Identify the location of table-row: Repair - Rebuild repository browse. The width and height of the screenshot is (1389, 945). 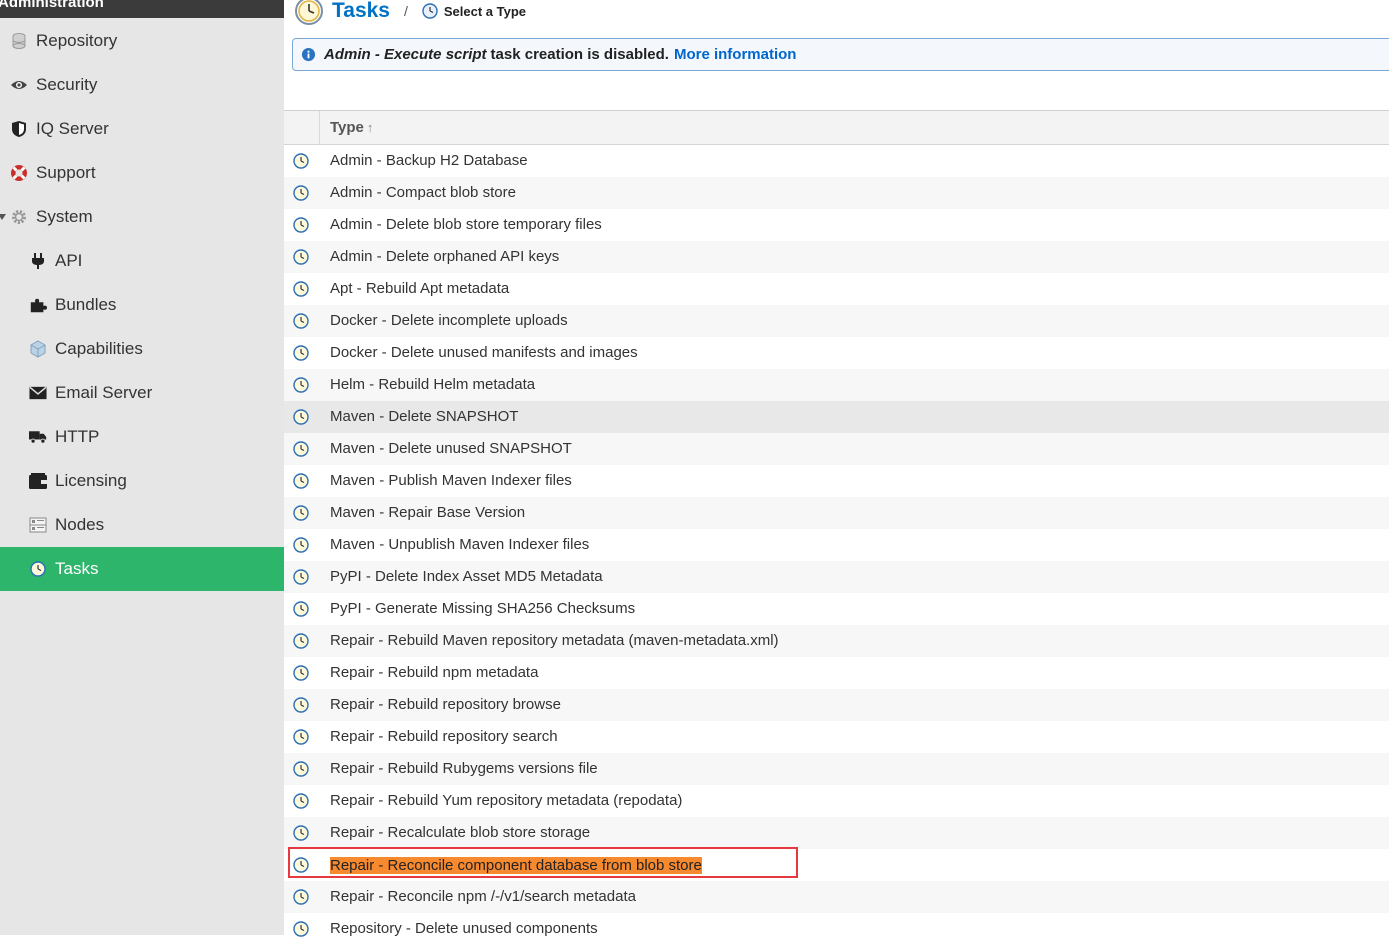
(836, 705).